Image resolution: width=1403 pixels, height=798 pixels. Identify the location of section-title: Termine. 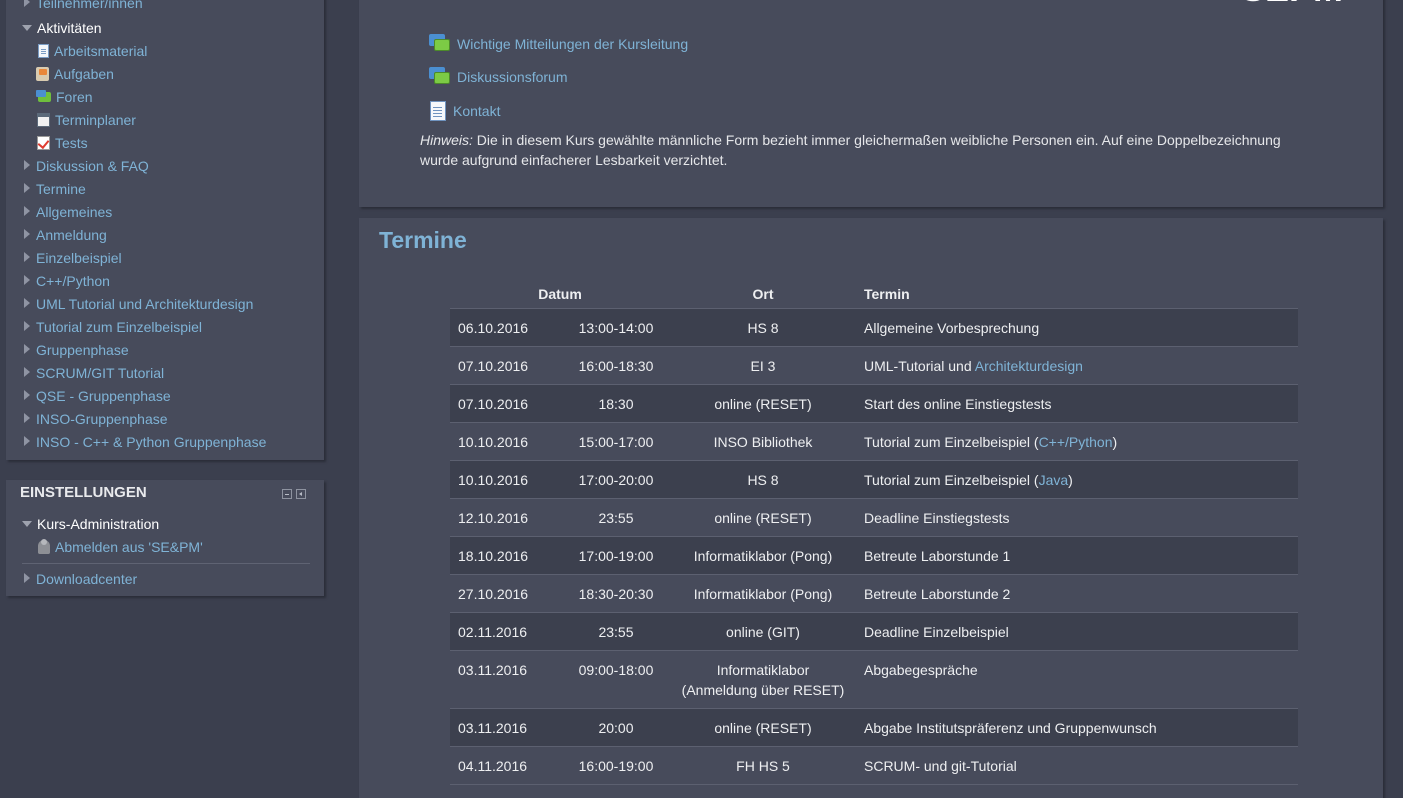
(423, 240).